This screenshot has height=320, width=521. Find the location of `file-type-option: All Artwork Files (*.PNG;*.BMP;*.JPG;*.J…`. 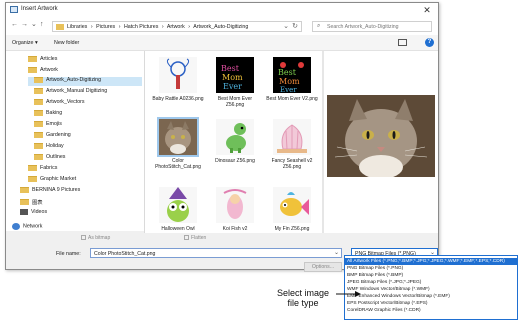

file-type-option: All Artwork Files (*.PNG;*.BMP;*.JPG;*.J… is located at coordinates (431, 261).